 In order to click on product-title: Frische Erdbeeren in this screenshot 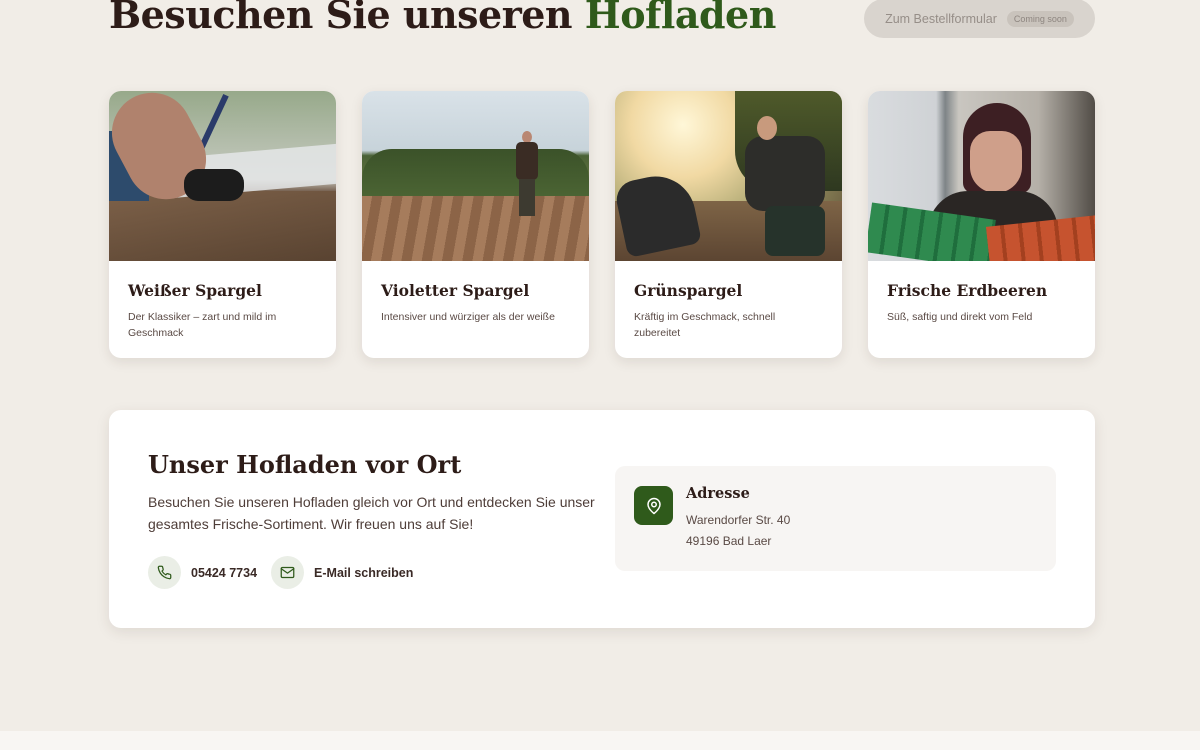, I will do `click(967, 290)`.